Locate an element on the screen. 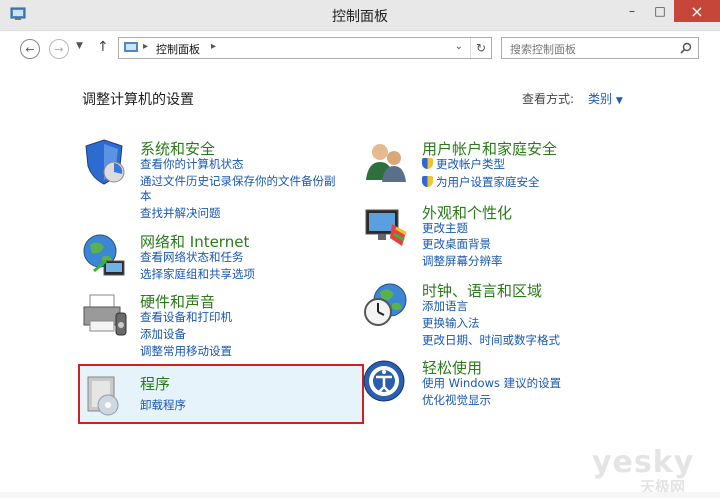 Image resolution: width=720 pixels, height=498 pixels. link-screen-resolution: 调整屏幕分辨率 is located at coordinates (462, 261).